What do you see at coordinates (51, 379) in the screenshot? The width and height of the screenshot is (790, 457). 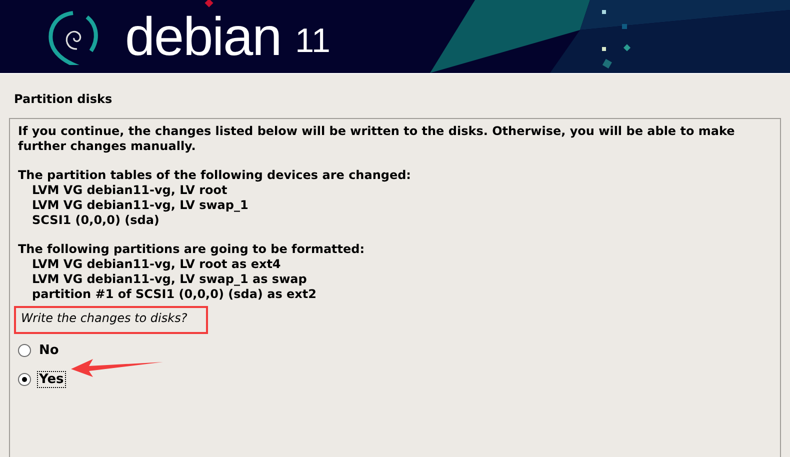 I see `option-label: Yes` at bounding box center [51, 379].